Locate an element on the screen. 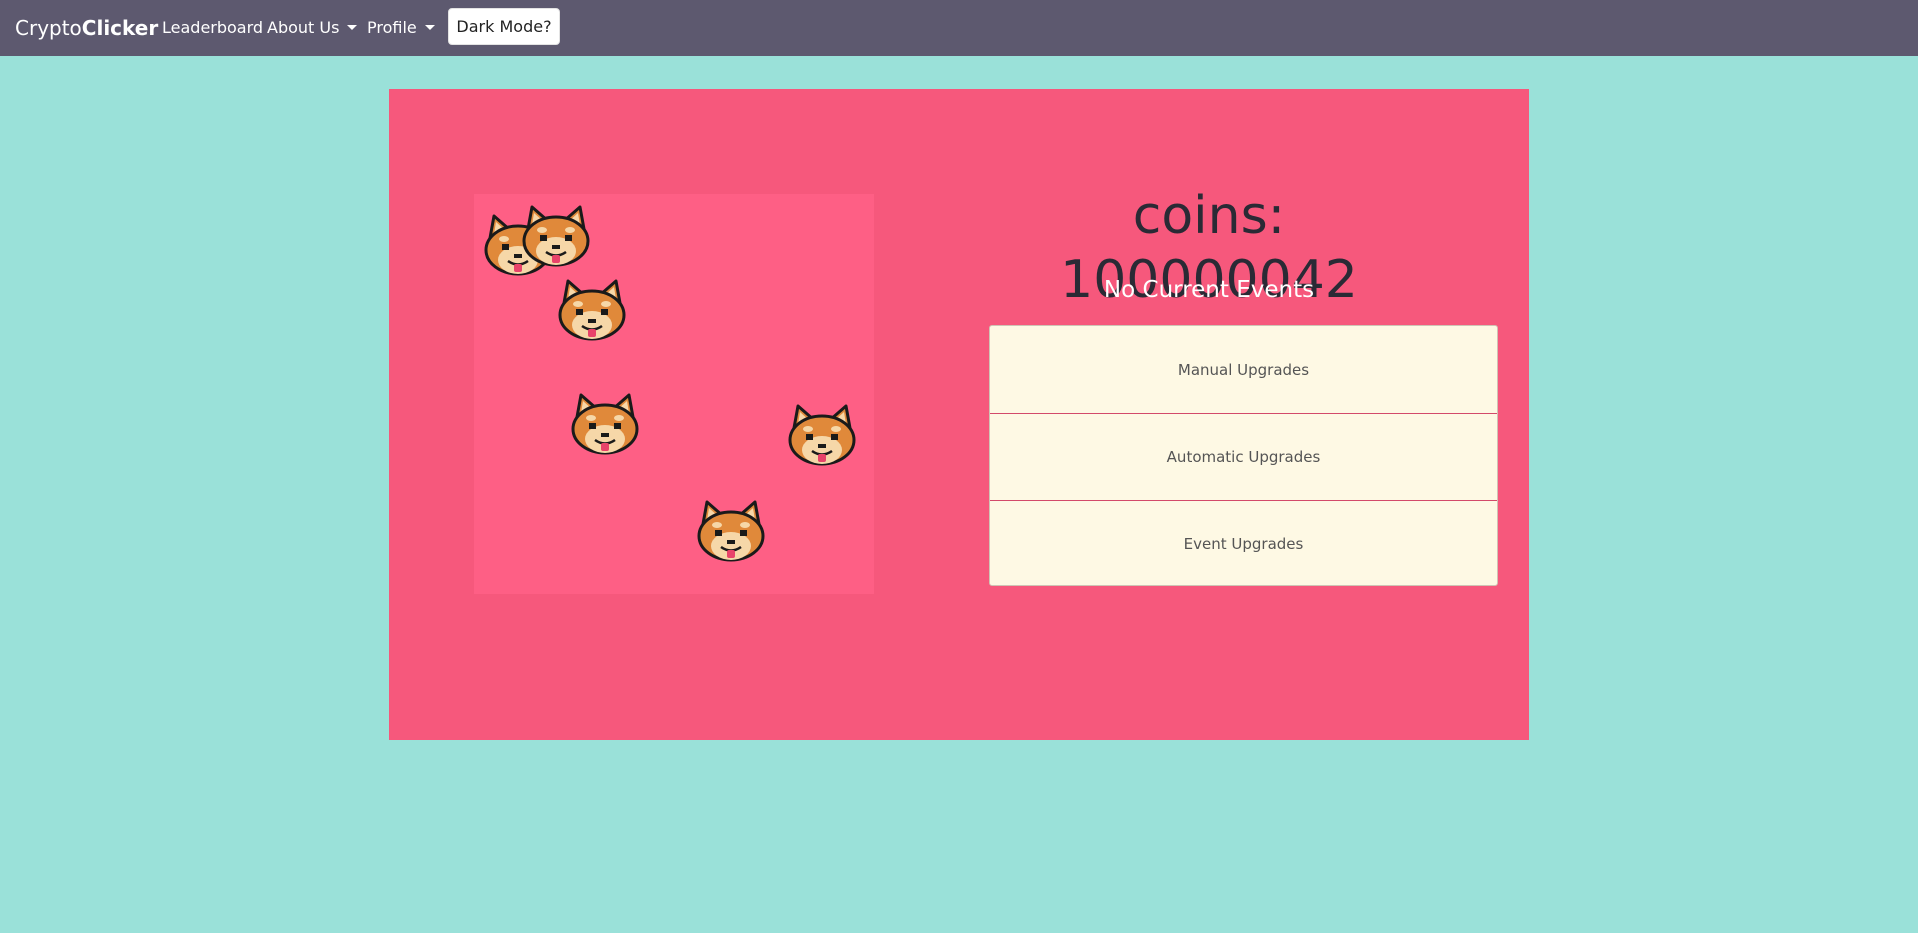 The image size is (1918, 933). nav-about-dropdown: About Us is located at coordinates (312, 28).